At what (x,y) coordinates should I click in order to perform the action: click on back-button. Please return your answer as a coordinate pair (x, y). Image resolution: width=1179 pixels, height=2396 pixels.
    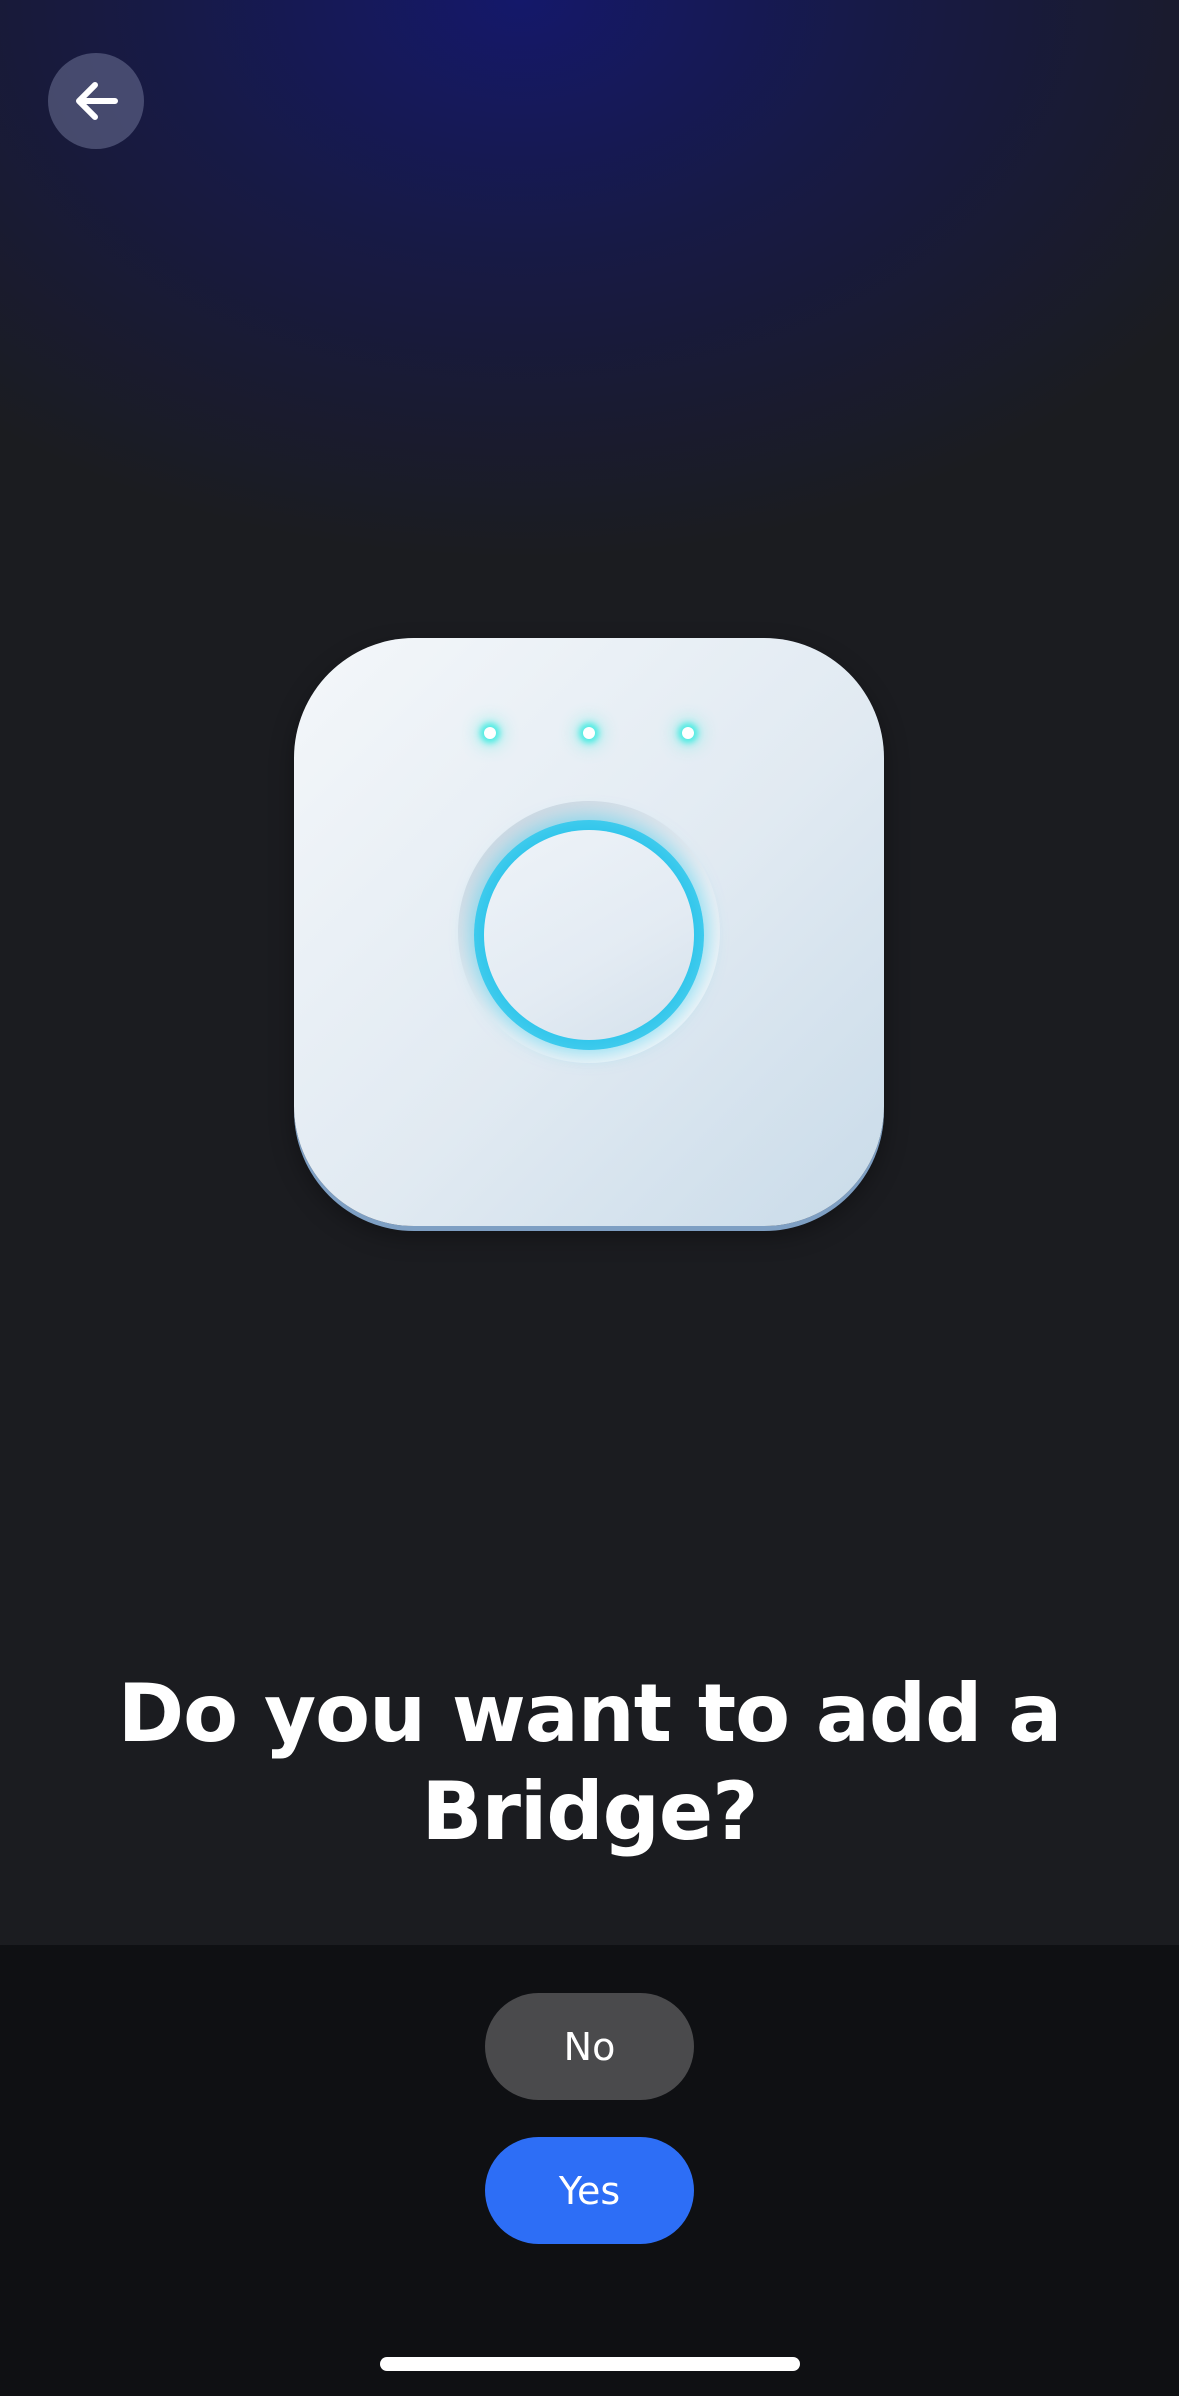
    Looking at the image, I should click on (96, 101).